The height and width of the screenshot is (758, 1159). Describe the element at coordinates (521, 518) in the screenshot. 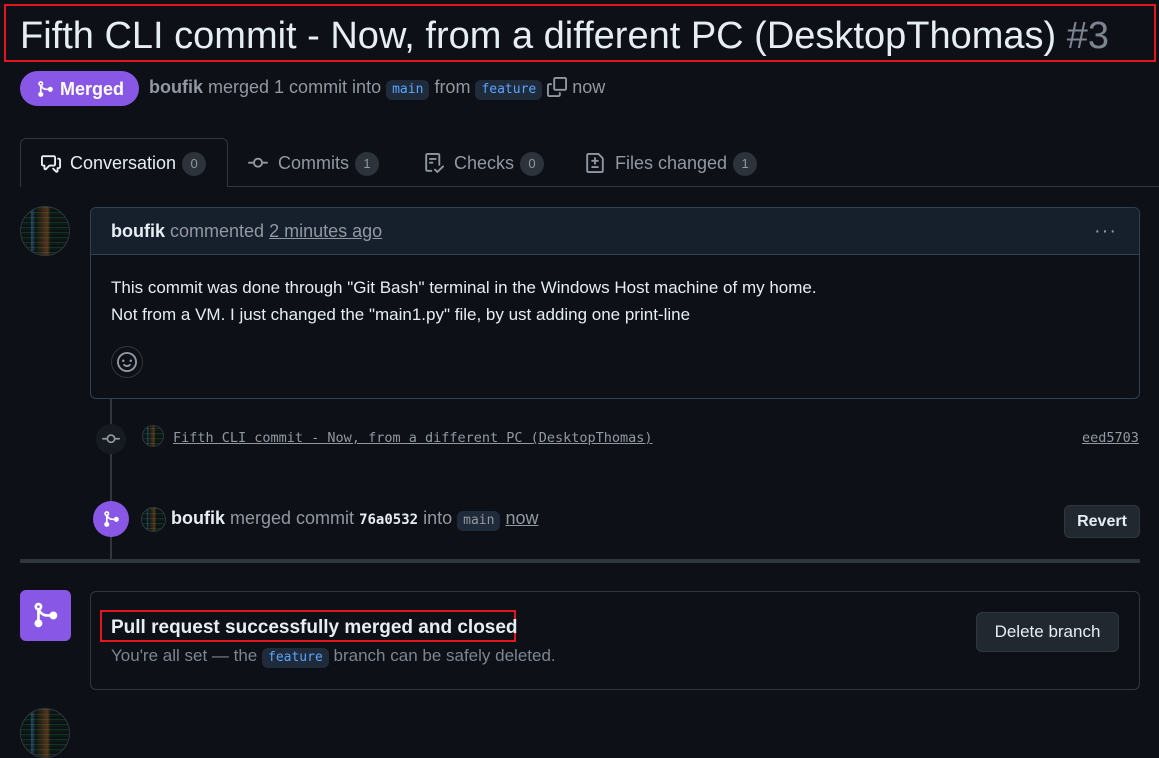

I see `merge-time-link: now` at that location.